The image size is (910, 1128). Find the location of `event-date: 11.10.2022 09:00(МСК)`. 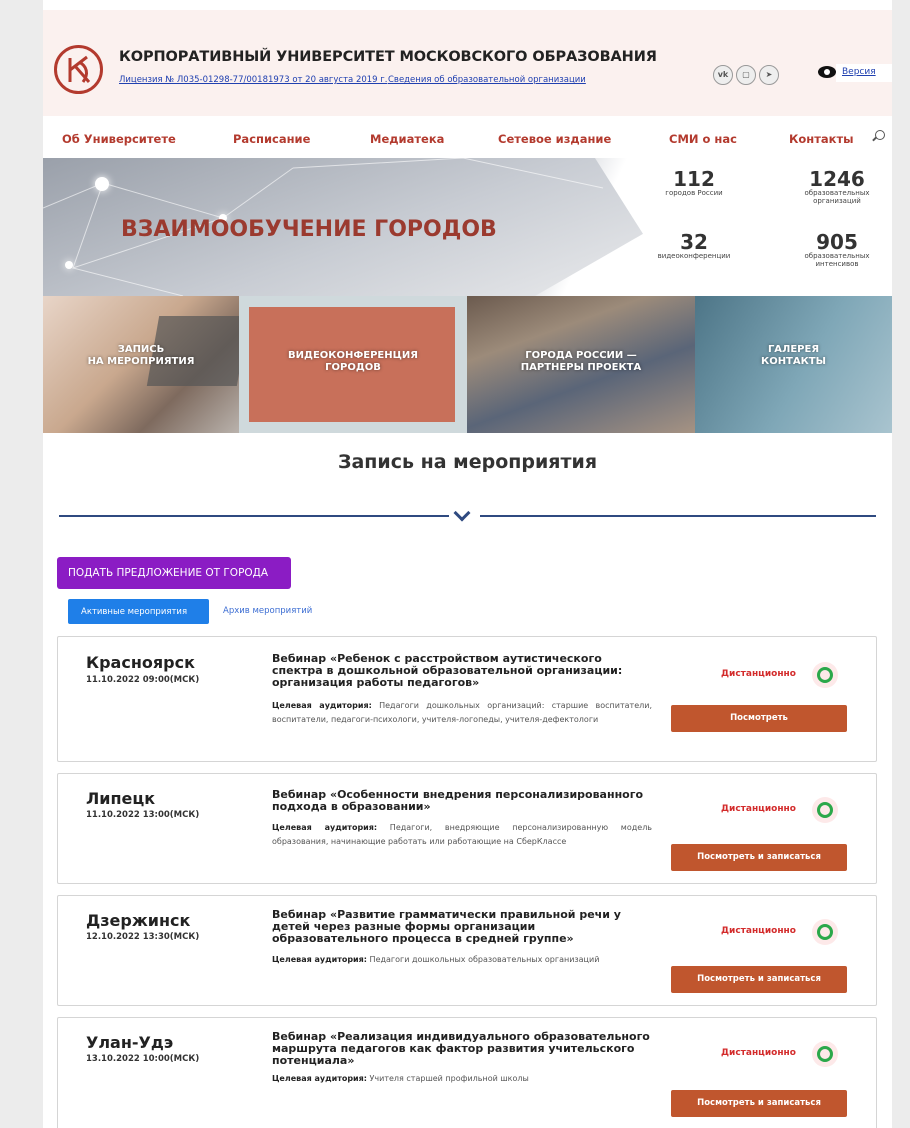

event-date: 11.10.2022 09:00(МСК) is located at coordinates (143, 680).